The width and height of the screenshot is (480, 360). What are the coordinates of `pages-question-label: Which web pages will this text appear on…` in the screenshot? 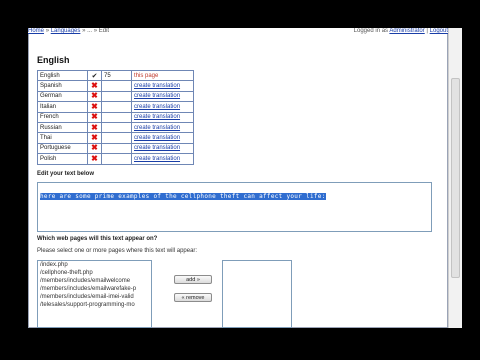 It's located at (97, 239).